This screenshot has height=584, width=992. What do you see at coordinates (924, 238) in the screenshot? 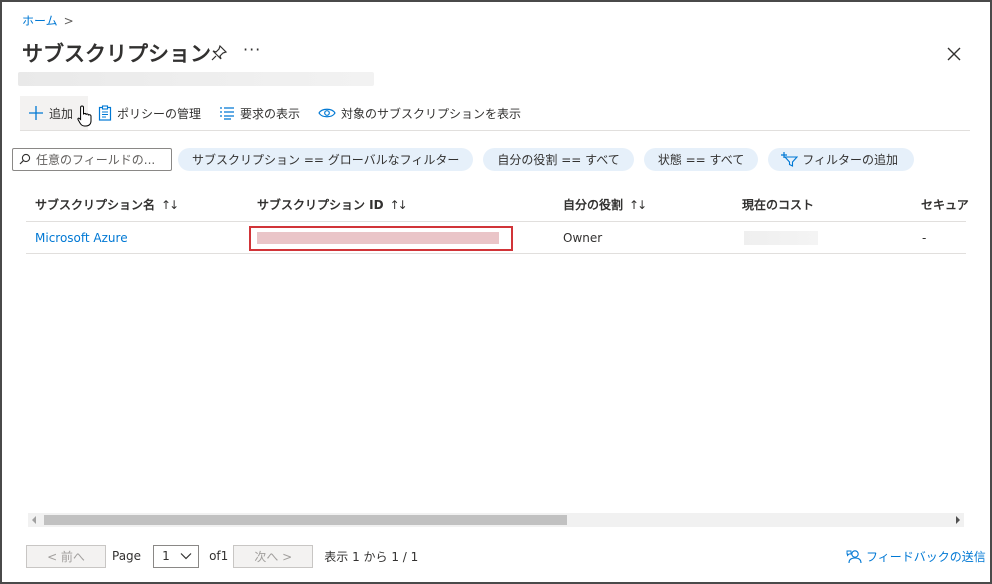
I see `secure-score-cell: -` at bounding box center [924, 238].